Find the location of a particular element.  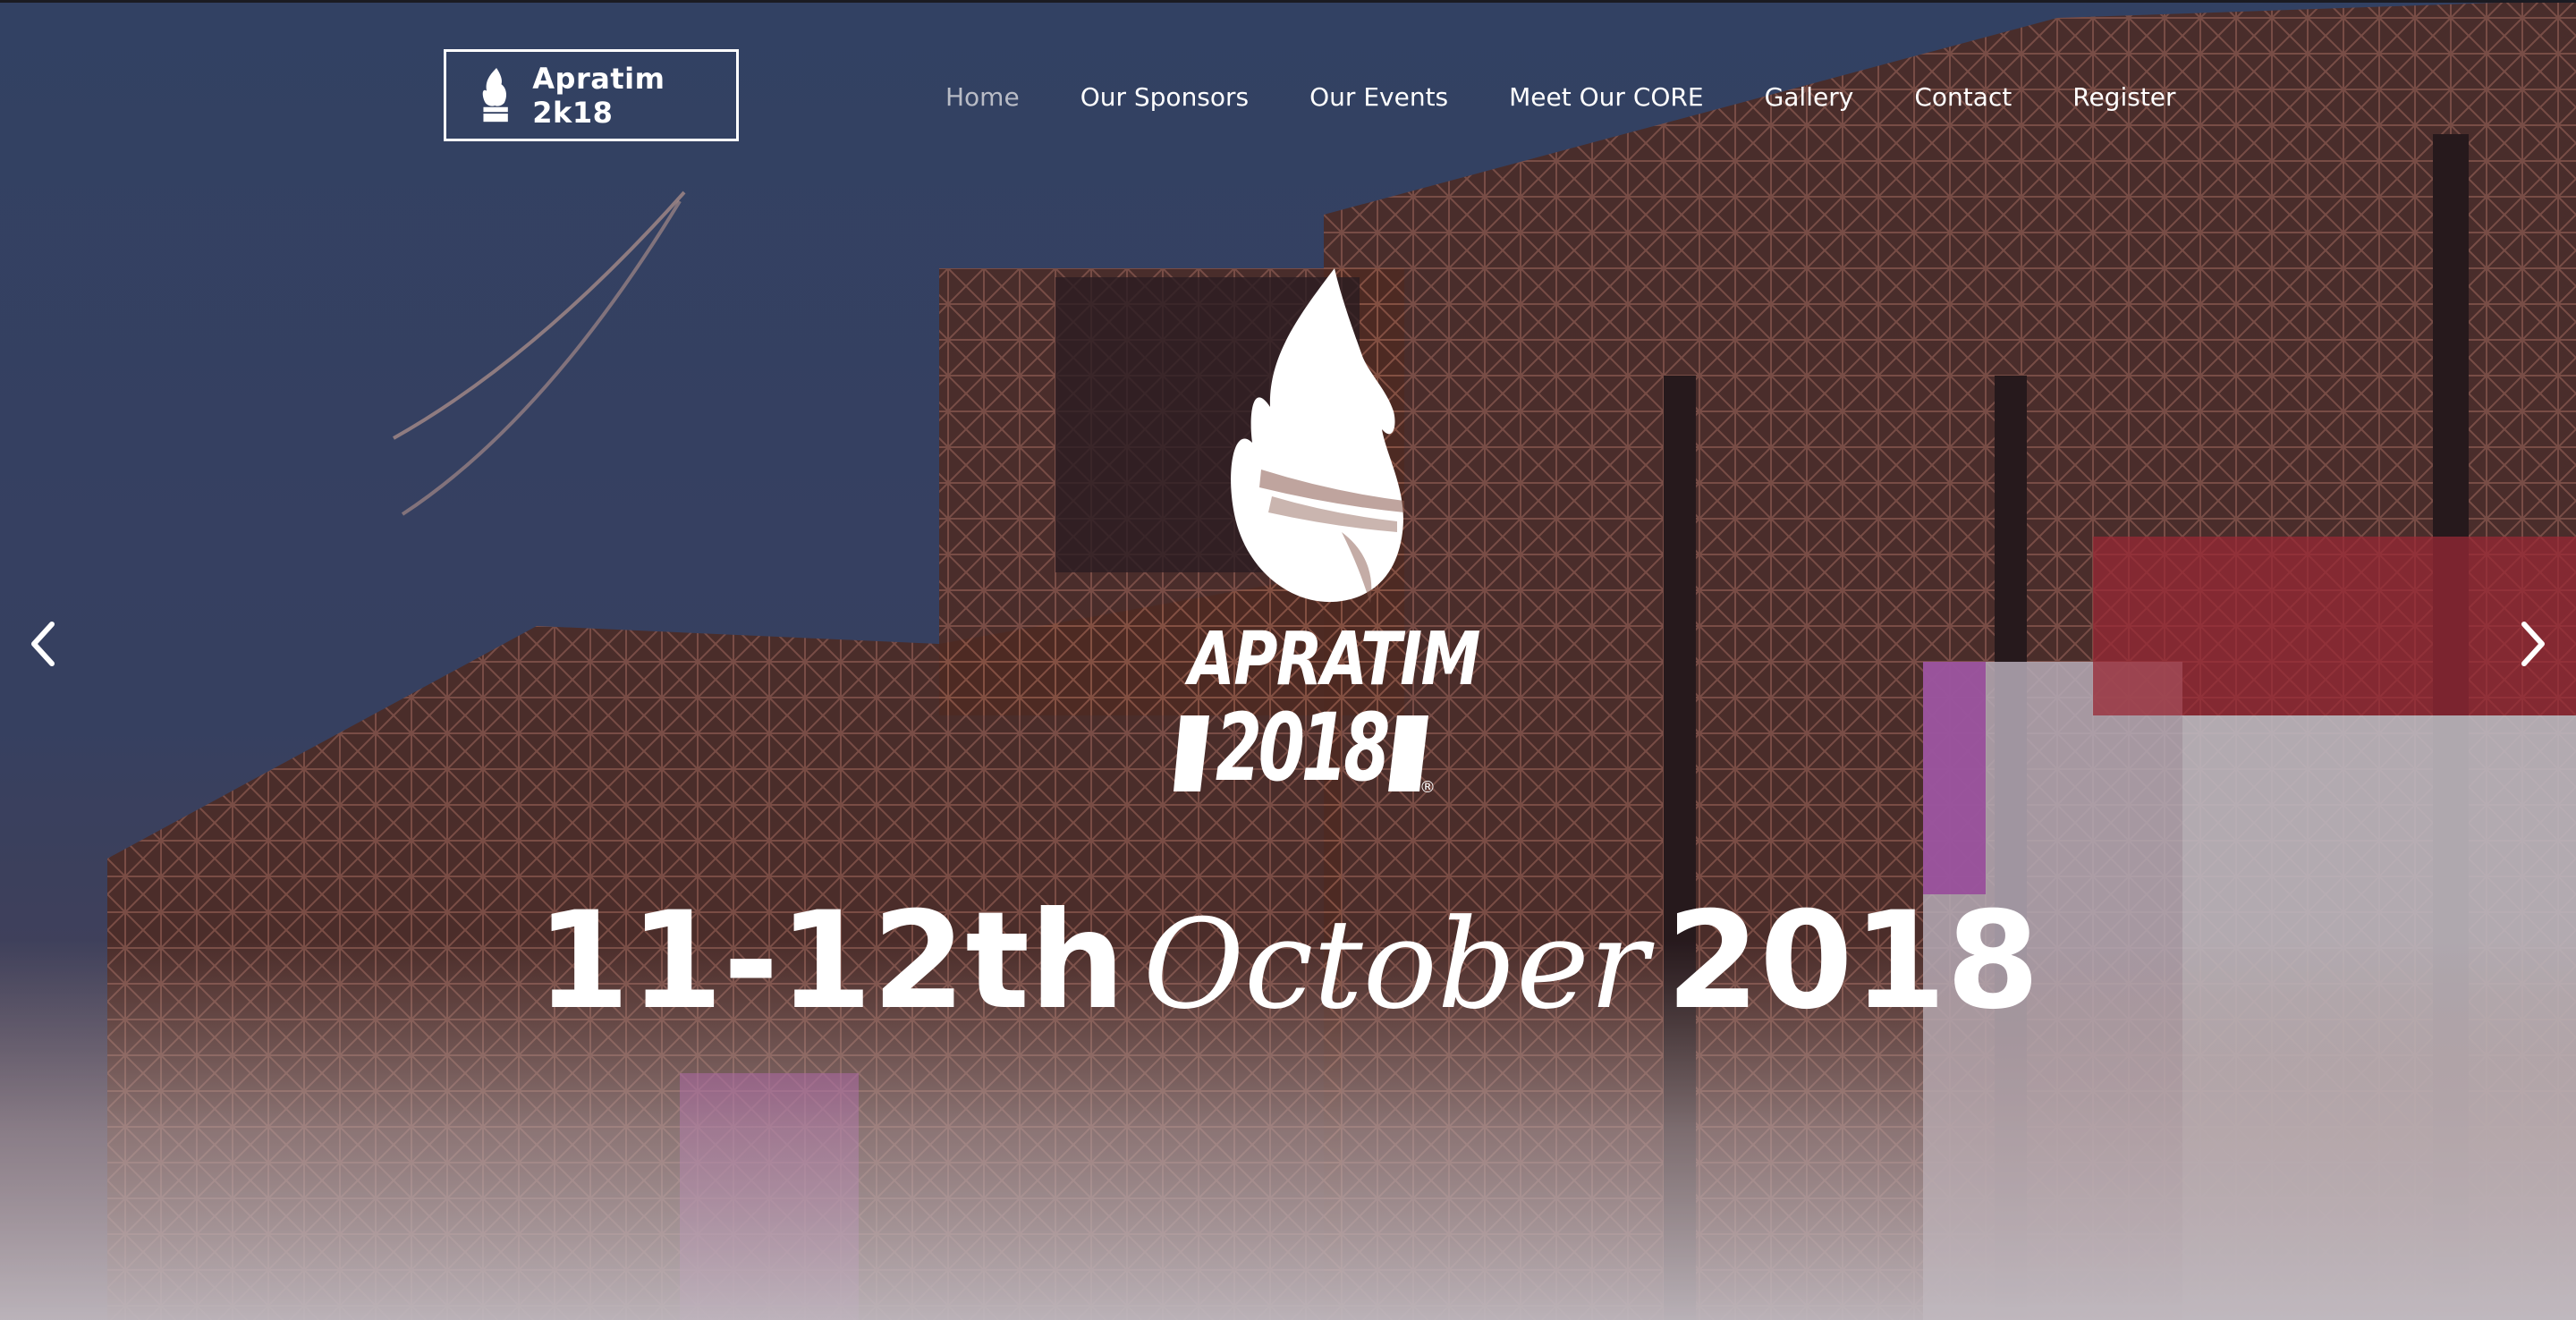

nav-meet-our-core: Meet Our CORE is located at coordinates (1606, 97).